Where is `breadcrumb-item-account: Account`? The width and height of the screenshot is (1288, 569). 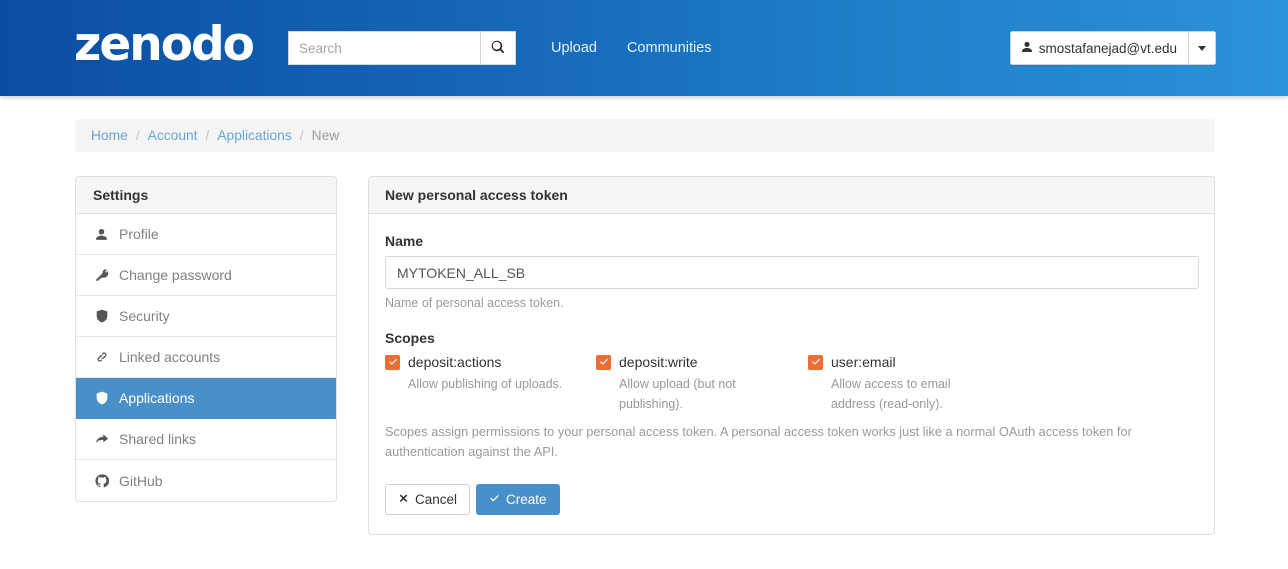
breadcrumb-item-account: Account is located at coordinates (173, 135).